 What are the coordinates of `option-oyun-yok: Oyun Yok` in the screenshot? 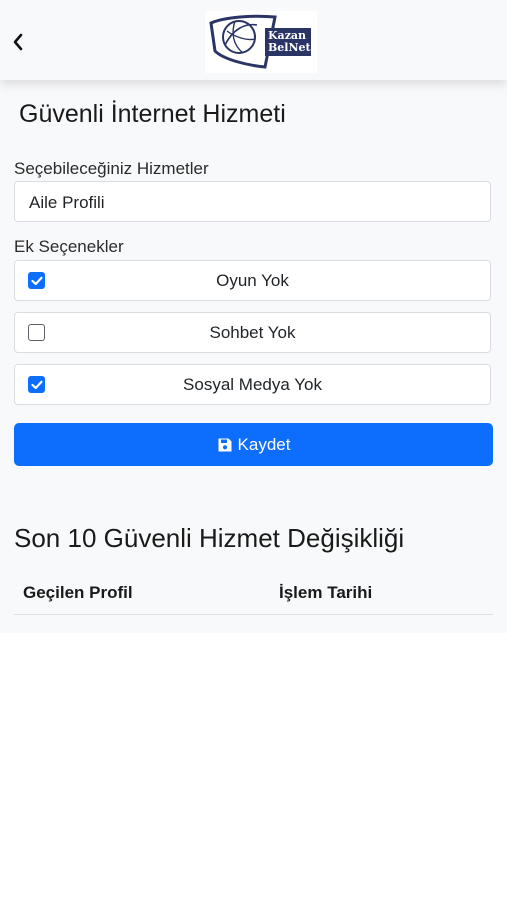 It's located at (252, 280).